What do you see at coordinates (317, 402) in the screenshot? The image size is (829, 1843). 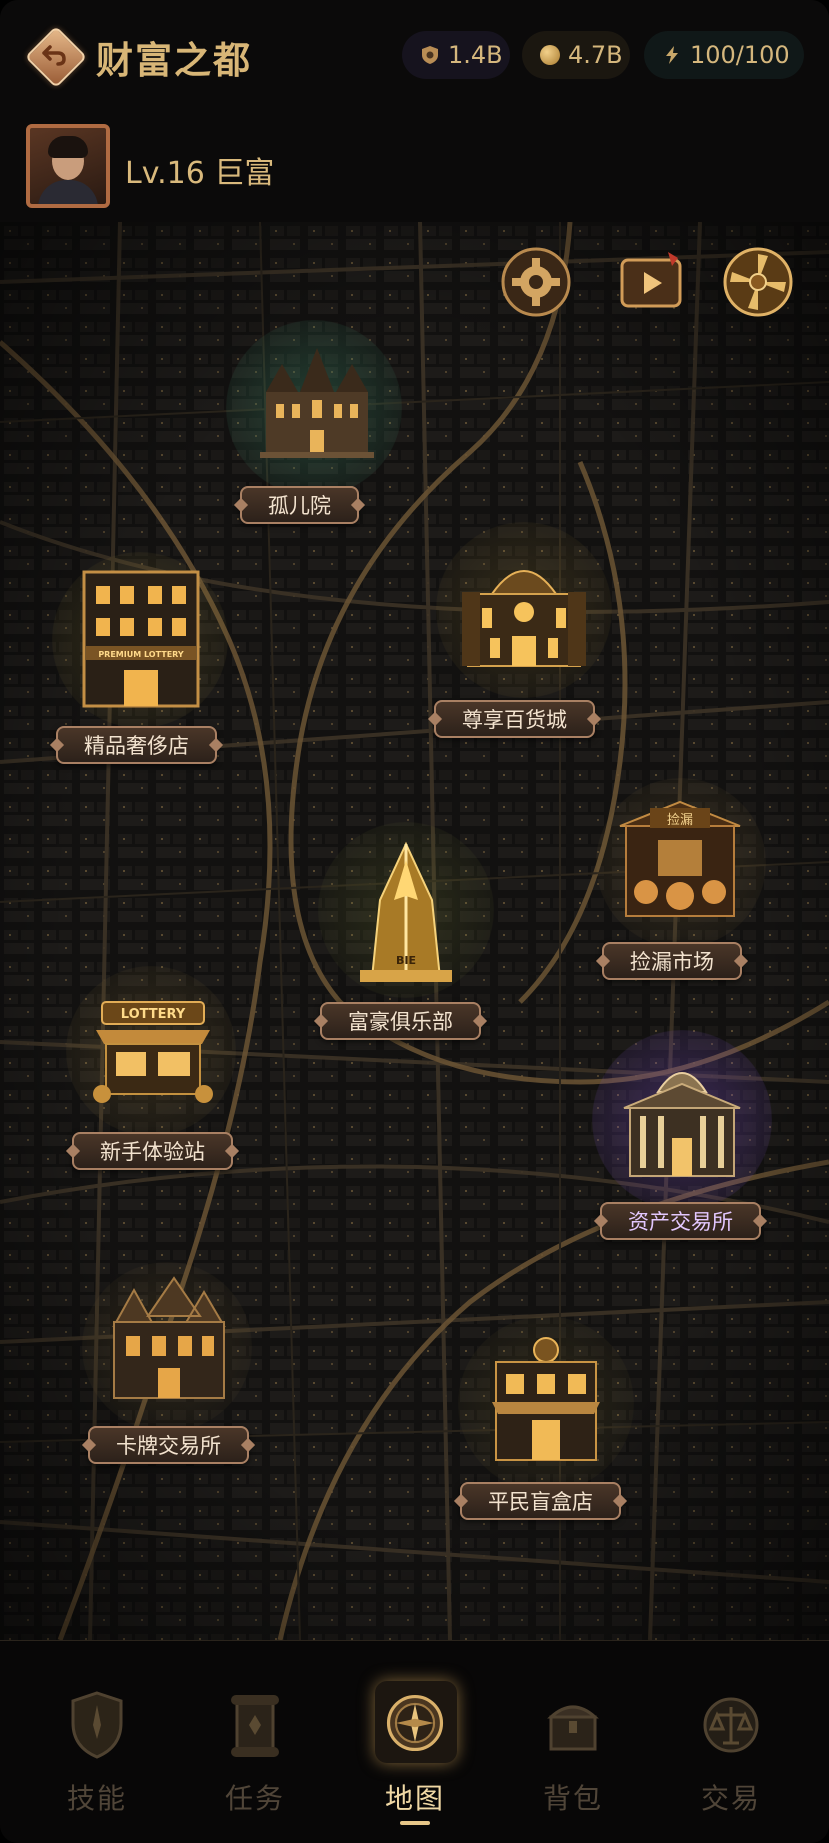 I see `orphanage-building` at bounding box center [317, 402].